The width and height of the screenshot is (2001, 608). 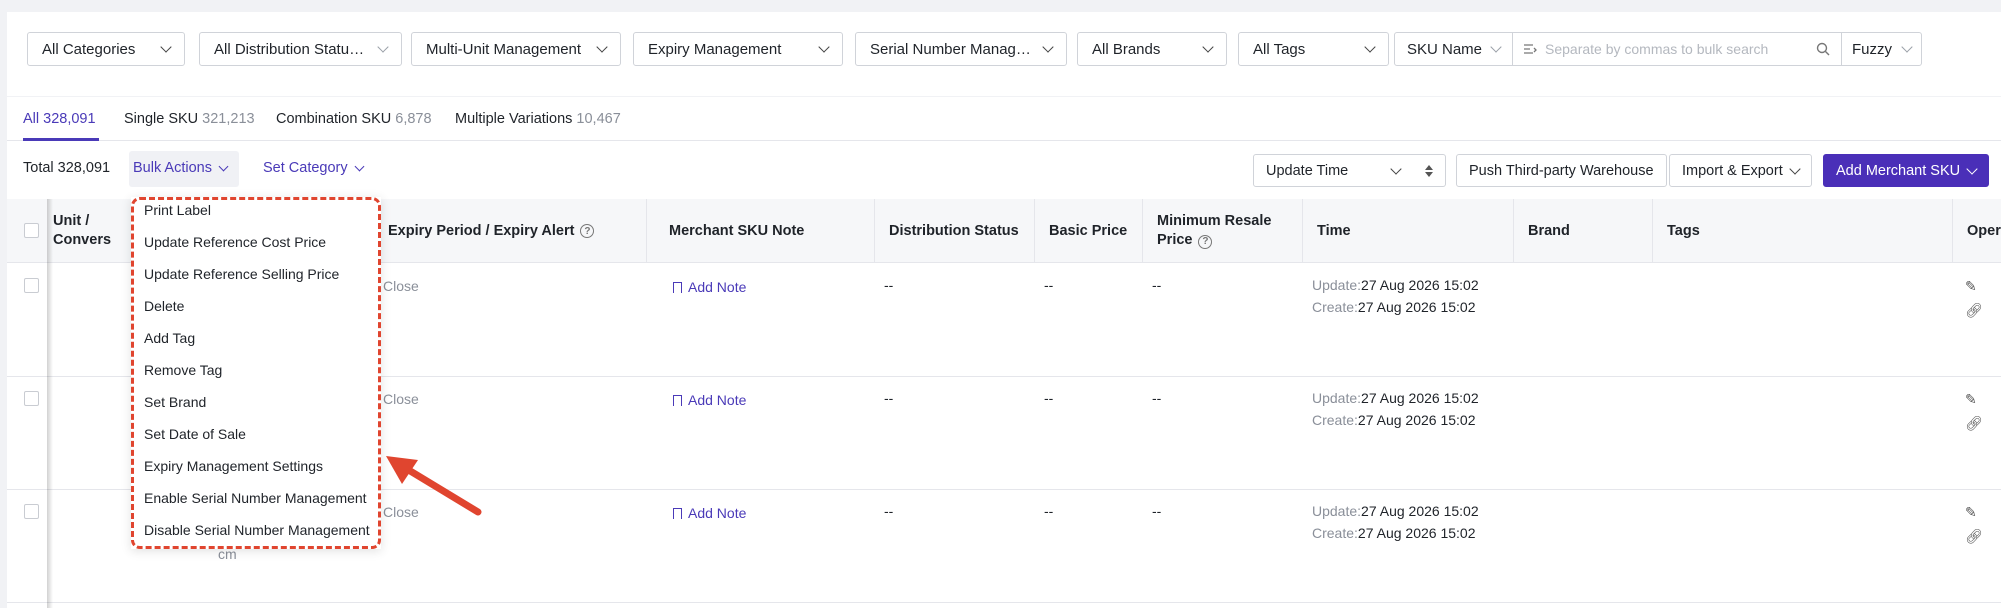 What do you see at coordinates (241, 274) in the screenshot?
I see `menu-item-update-selling-price: Update Reference Selling Price` at bounding box center [241, 274].